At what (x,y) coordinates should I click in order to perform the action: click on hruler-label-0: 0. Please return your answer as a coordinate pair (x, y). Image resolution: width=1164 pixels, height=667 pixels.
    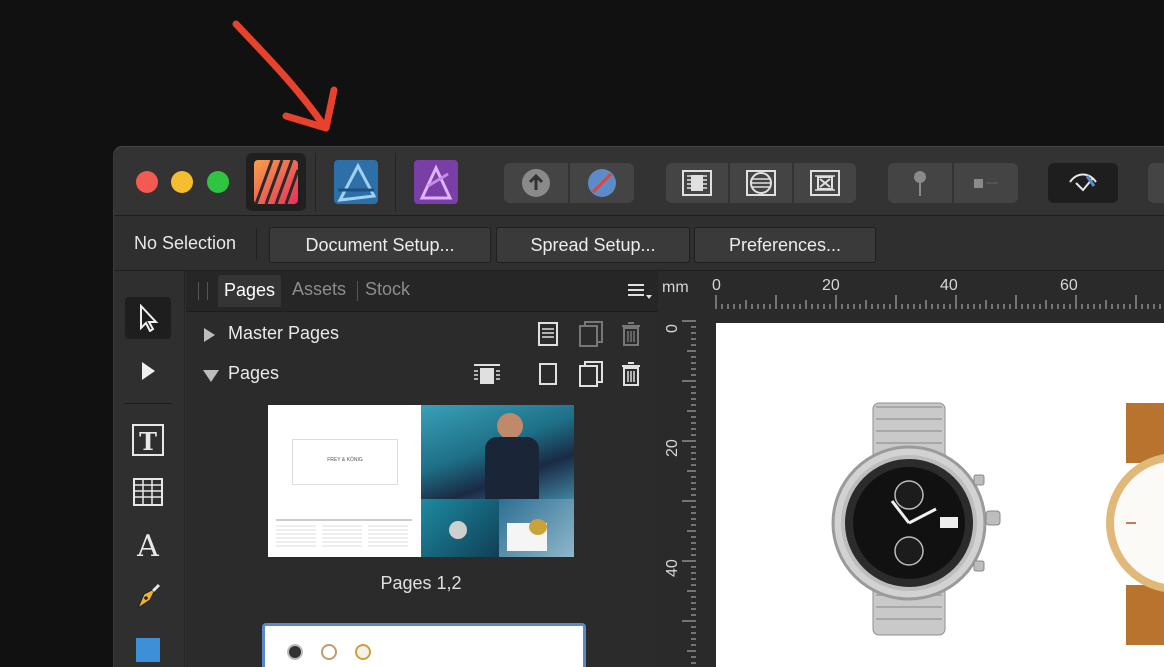
    Looking at the image, I should click on (716, 285).